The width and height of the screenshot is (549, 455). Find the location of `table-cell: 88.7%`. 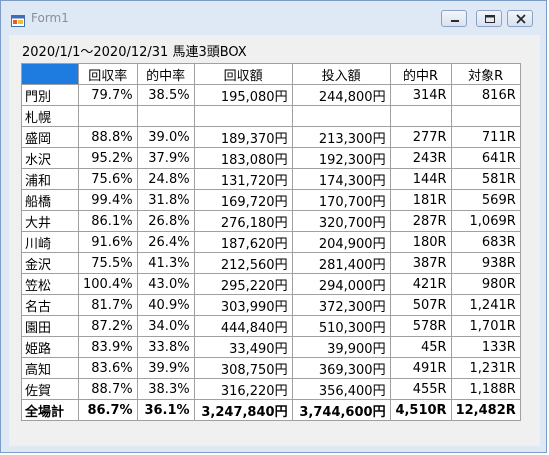

table-cell: 88.7% is located at coordinates (108, 389).